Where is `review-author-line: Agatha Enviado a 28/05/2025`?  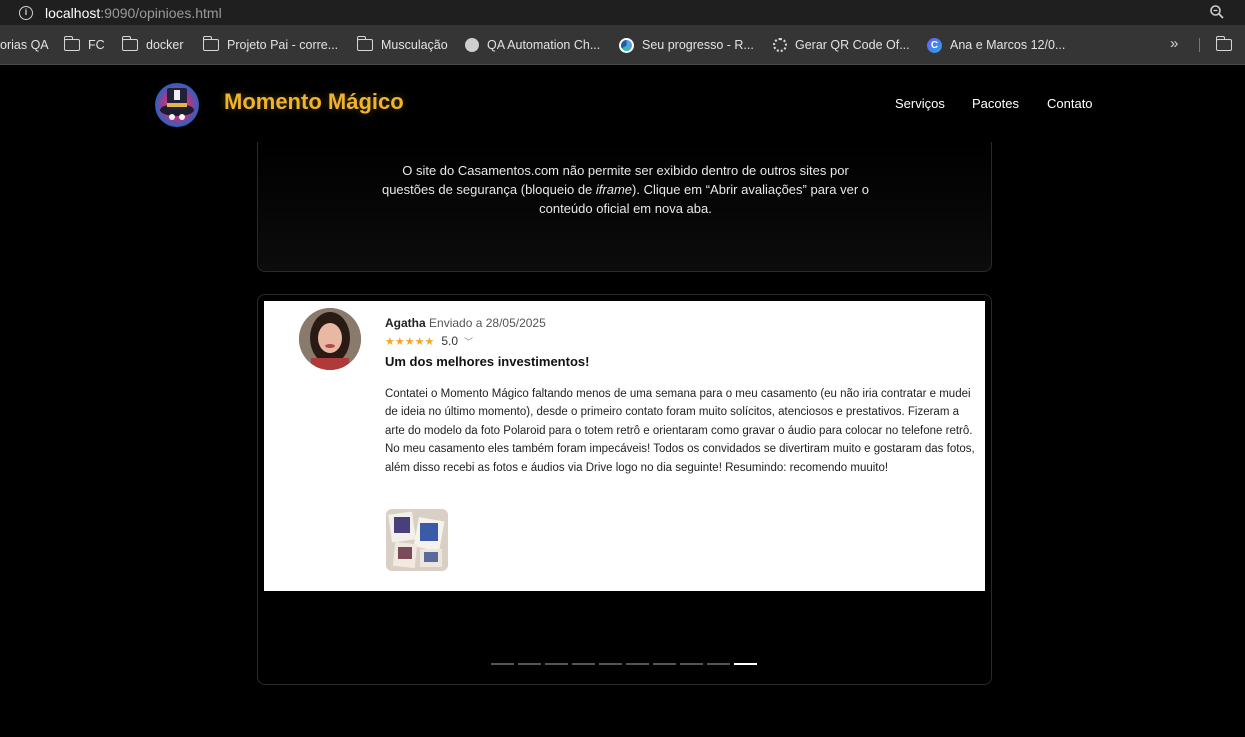
review-author-line: Agatha Enviado a 28/05/2025 is located at coordinates (465, 323).